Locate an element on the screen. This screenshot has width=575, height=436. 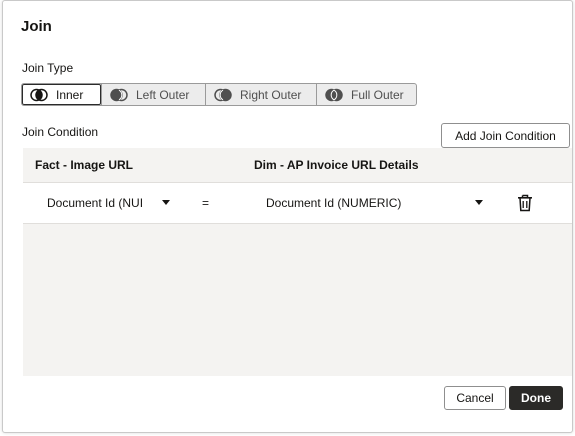
dialog-title: Join is located at coordinates (36, 26).